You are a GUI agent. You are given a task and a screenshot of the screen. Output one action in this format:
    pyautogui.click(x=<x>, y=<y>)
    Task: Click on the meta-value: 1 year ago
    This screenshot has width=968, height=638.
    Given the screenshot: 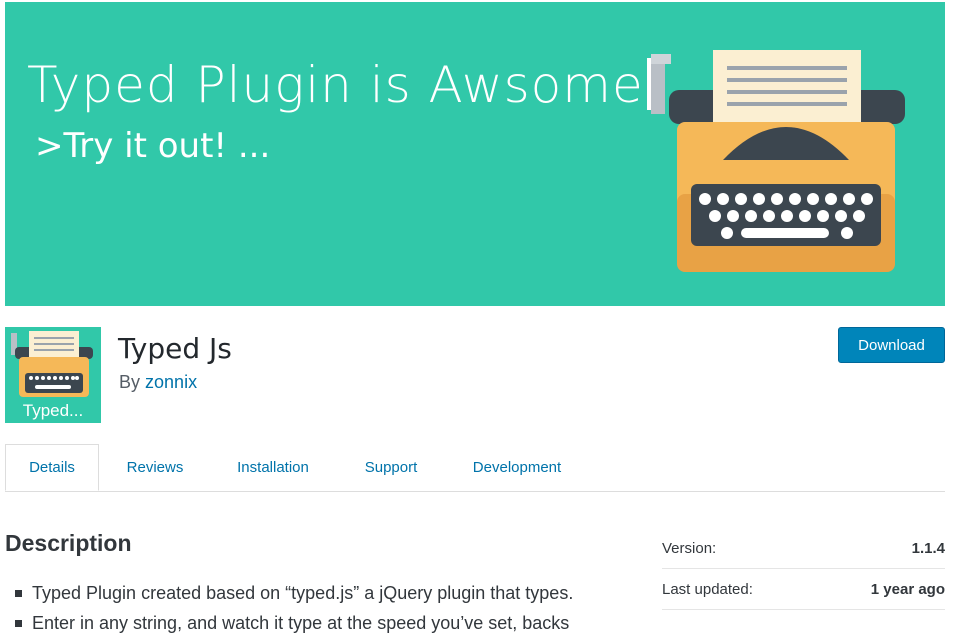 What is the action you would take?
    pyautogui.click(x=907, y=589)
    